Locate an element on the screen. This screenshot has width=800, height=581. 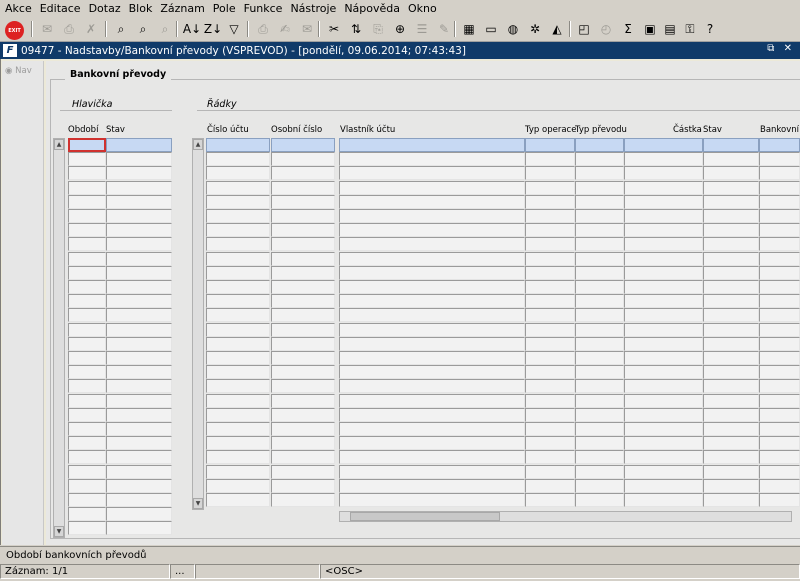
gear-icon: ✲ is located at coordinates (535, 29).